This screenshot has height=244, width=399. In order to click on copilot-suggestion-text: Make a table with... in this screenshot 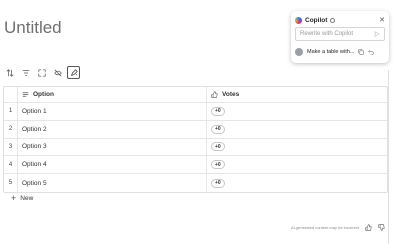, I will do `click(331, 52)`.